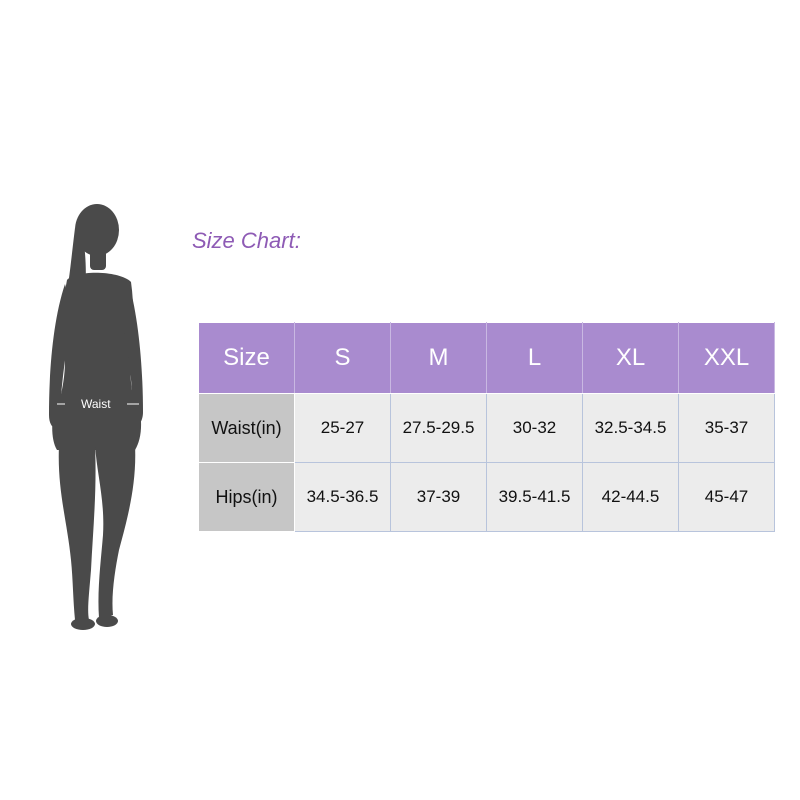 The image size is (800, 800). Describe the element at coordinates (534, 358) in the screenshot. I see `column-header: L` at that location.